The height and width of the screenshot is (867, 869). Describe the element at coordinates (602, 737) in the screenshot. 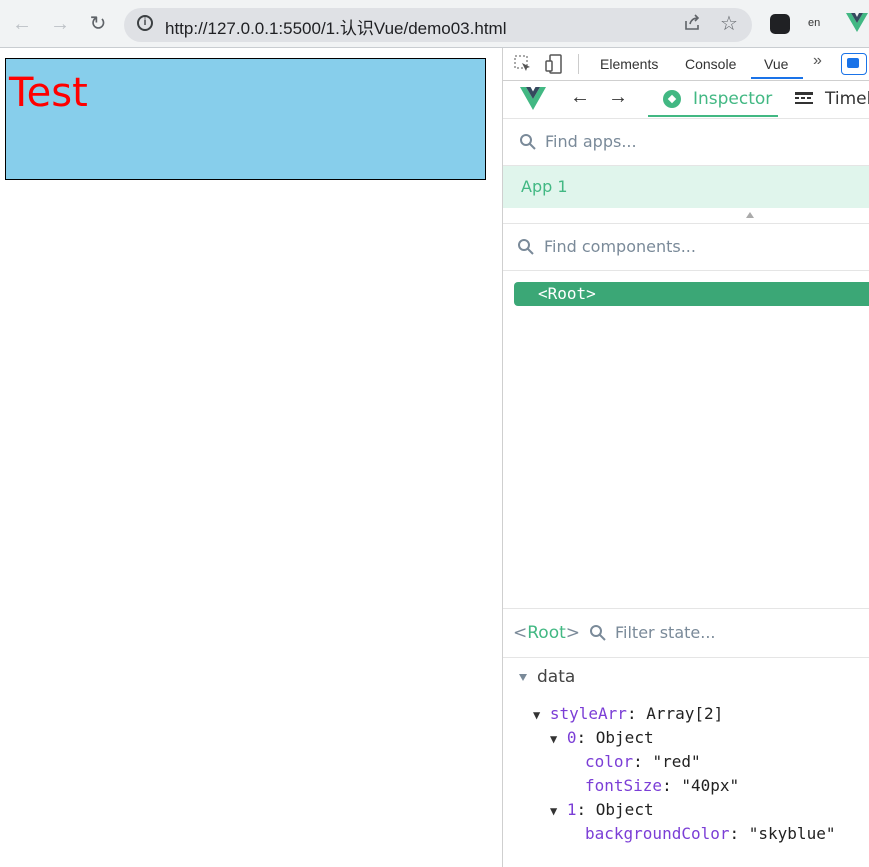

I see `state-row-item0: ▼ 0: Object` at that location.